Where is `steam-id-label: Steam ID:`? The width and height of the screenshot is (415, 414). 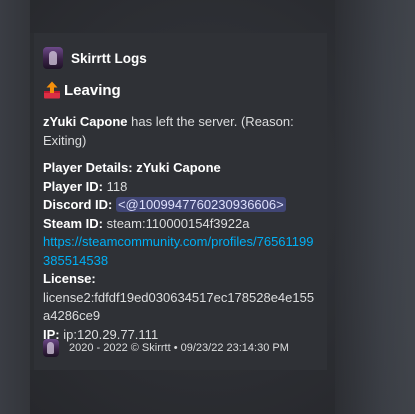 steam-id-label: Steam ID: is located at coordinates (73, 223).